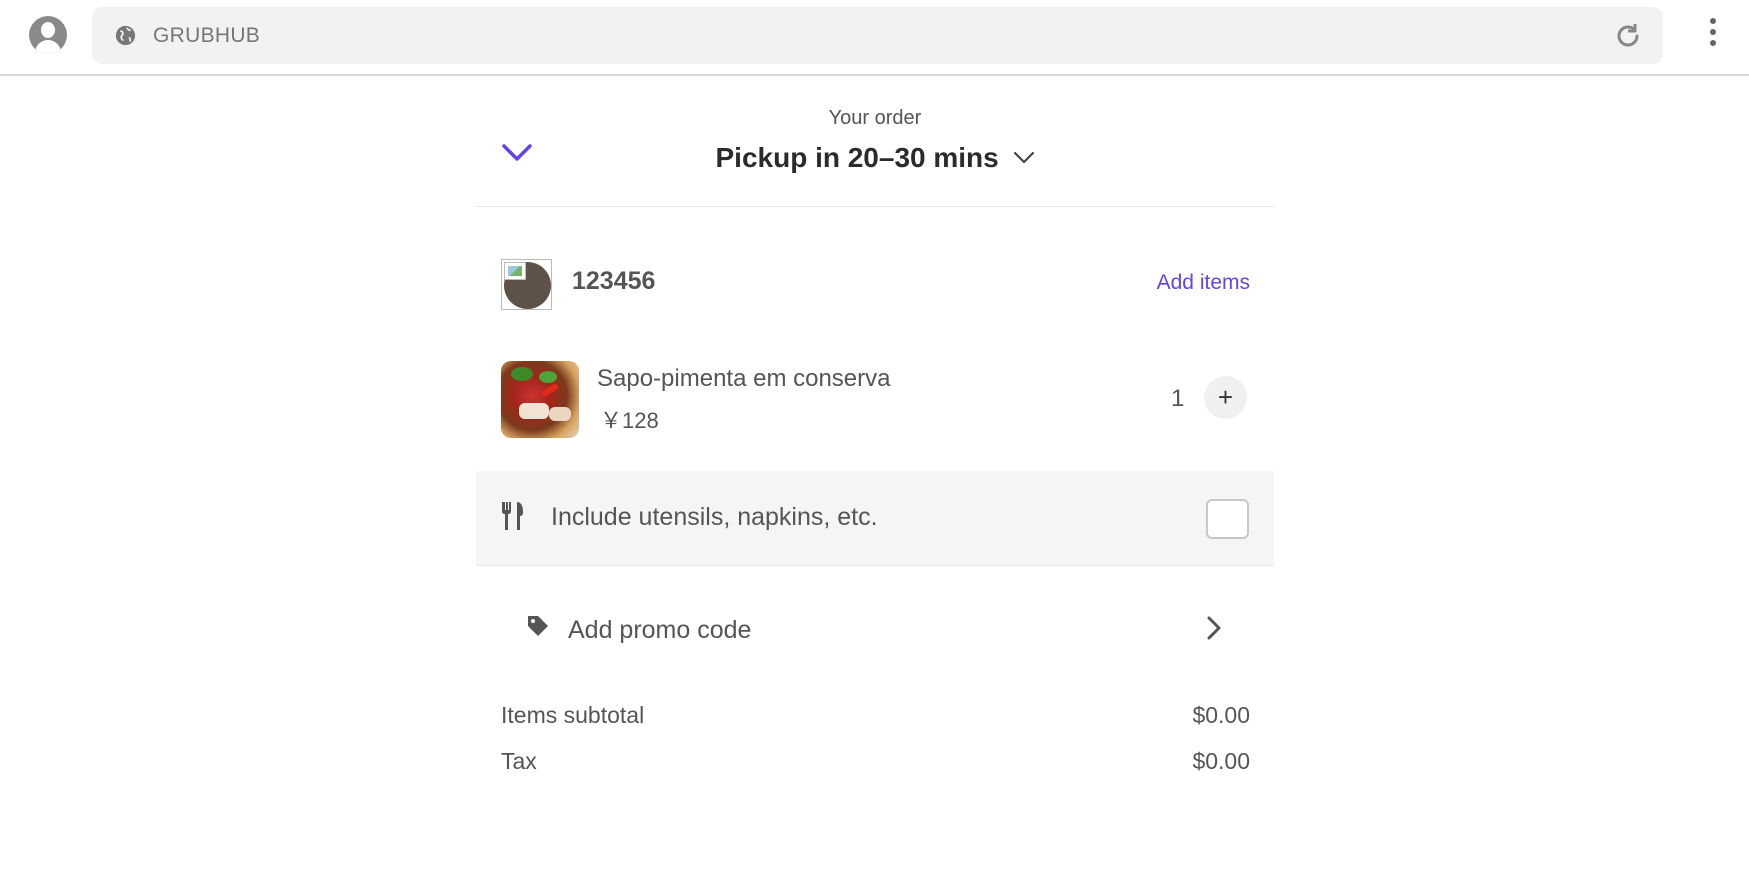 Image resolution: width=1749 pixels, height=880 pixels. What do you see at coordinates (1221, 715) in the screenshot?
I see `subtotal-value: $0.00` at bounding box center [1221, 715].